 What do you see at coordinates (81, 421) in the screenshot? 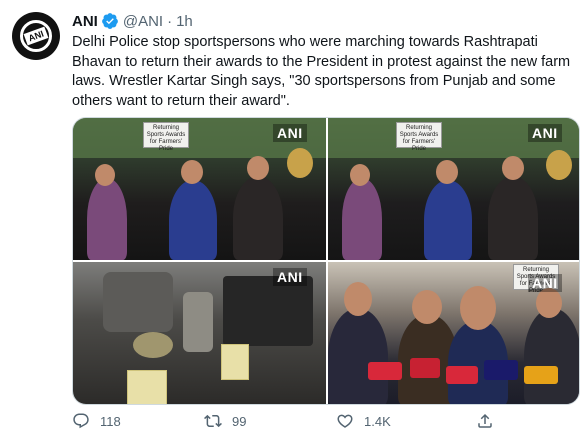
I see `reply-icon` at bounding box center [81, 421].